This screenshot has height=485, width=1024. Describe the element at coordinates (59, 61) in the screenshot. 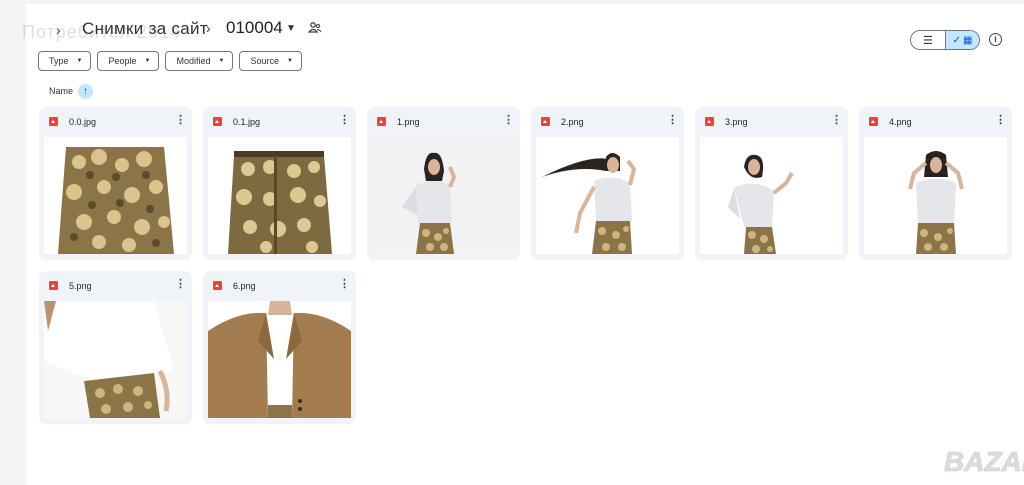

I see `chip-label: Type` at that location.